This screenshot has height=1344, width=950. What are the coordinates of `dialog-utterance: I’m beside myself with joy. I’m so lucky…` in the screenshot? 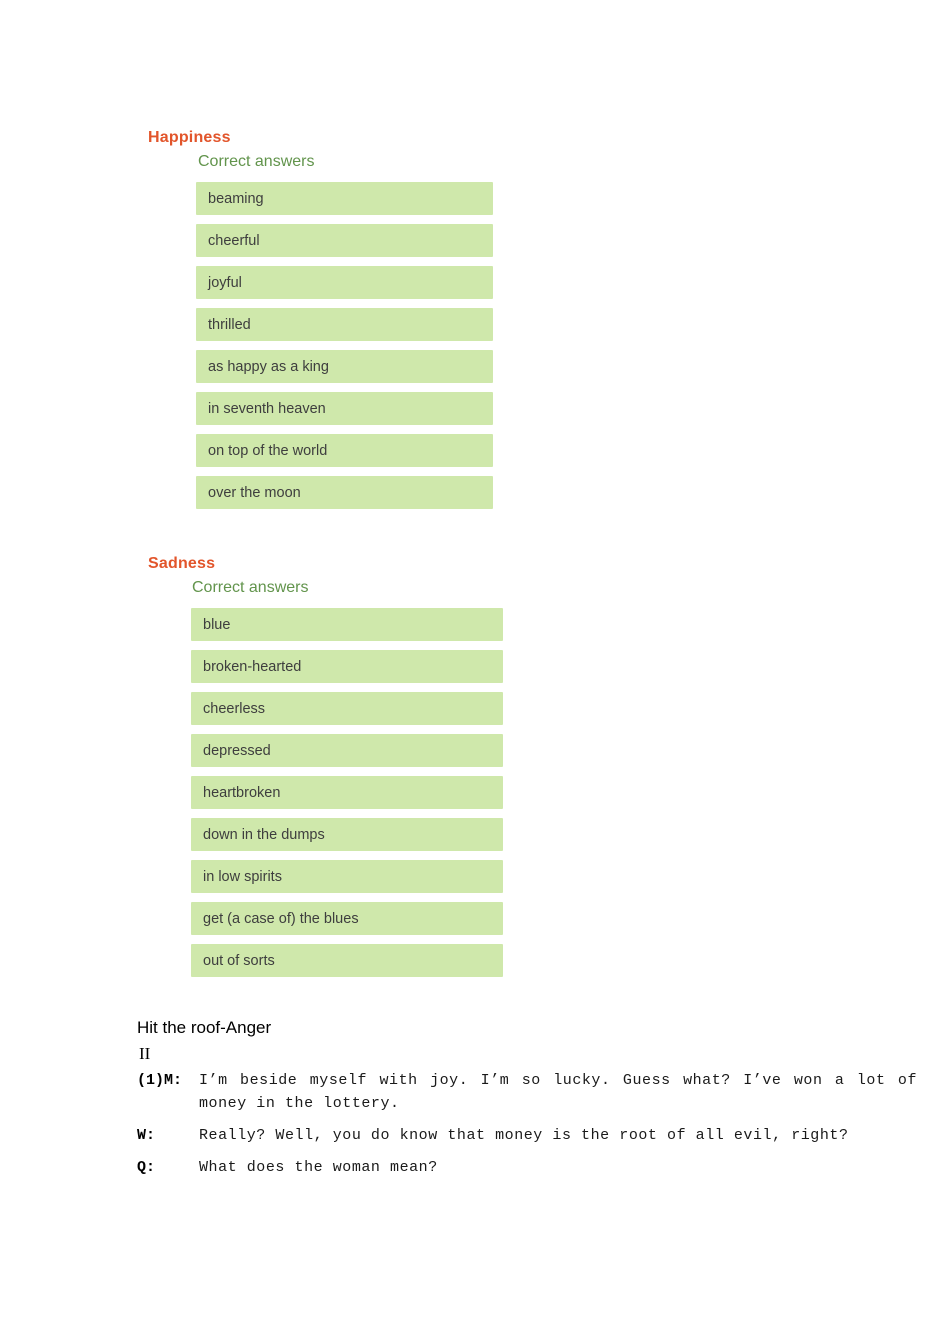 It's located at (558, 1092).